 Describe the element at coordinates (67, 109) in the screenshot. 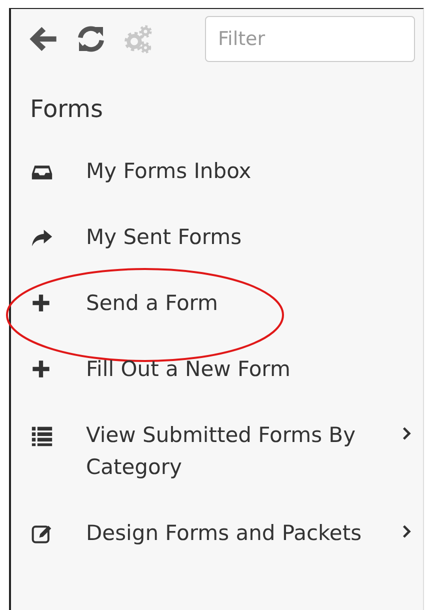

I see `section-heading: Forms` at that location.